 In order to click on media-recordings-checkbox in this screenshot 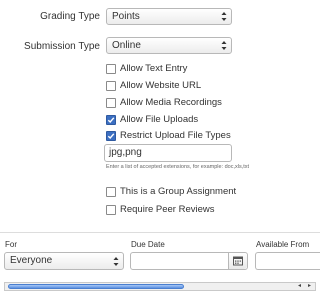, I will do `click(111, 103)`.